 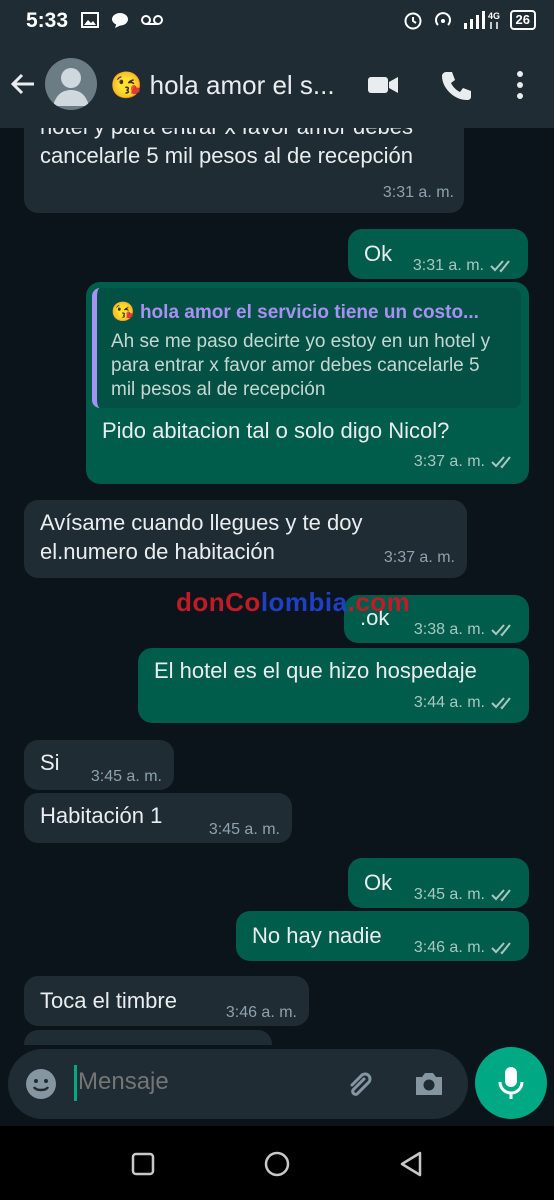 What do you see at coordinates (383, 87) in the screenshot?
I see `video-call-icon` at bounding box center [383, 87].